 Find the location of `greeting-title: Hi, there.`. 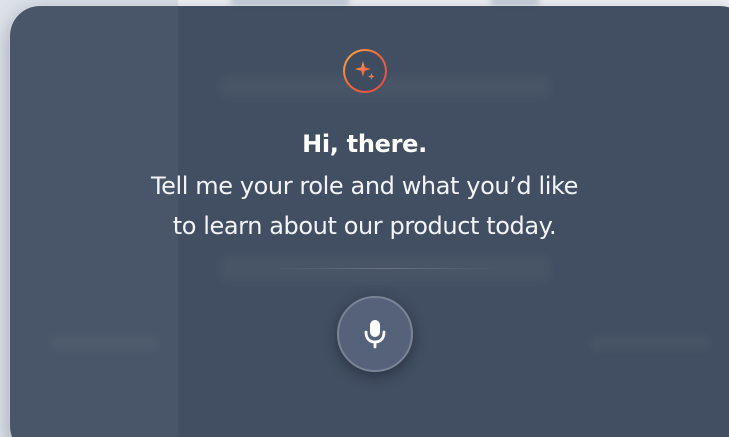

greeting-title: Hi, there. is located at coordinates (364, 144).